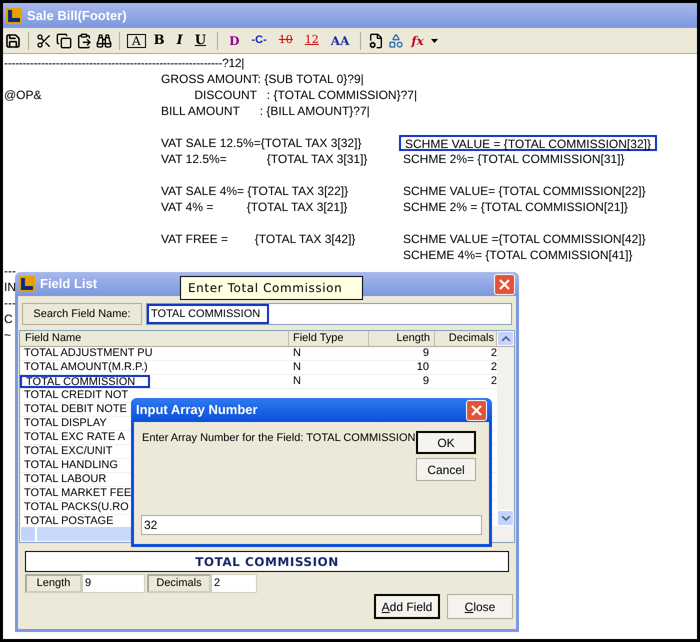  What do you see at coordinates (514, 159) in the screenshot?
I see `editor-text: SCHME 2%= {TOTAL COMMISSION[31]}` at bounding box center [514, 159].